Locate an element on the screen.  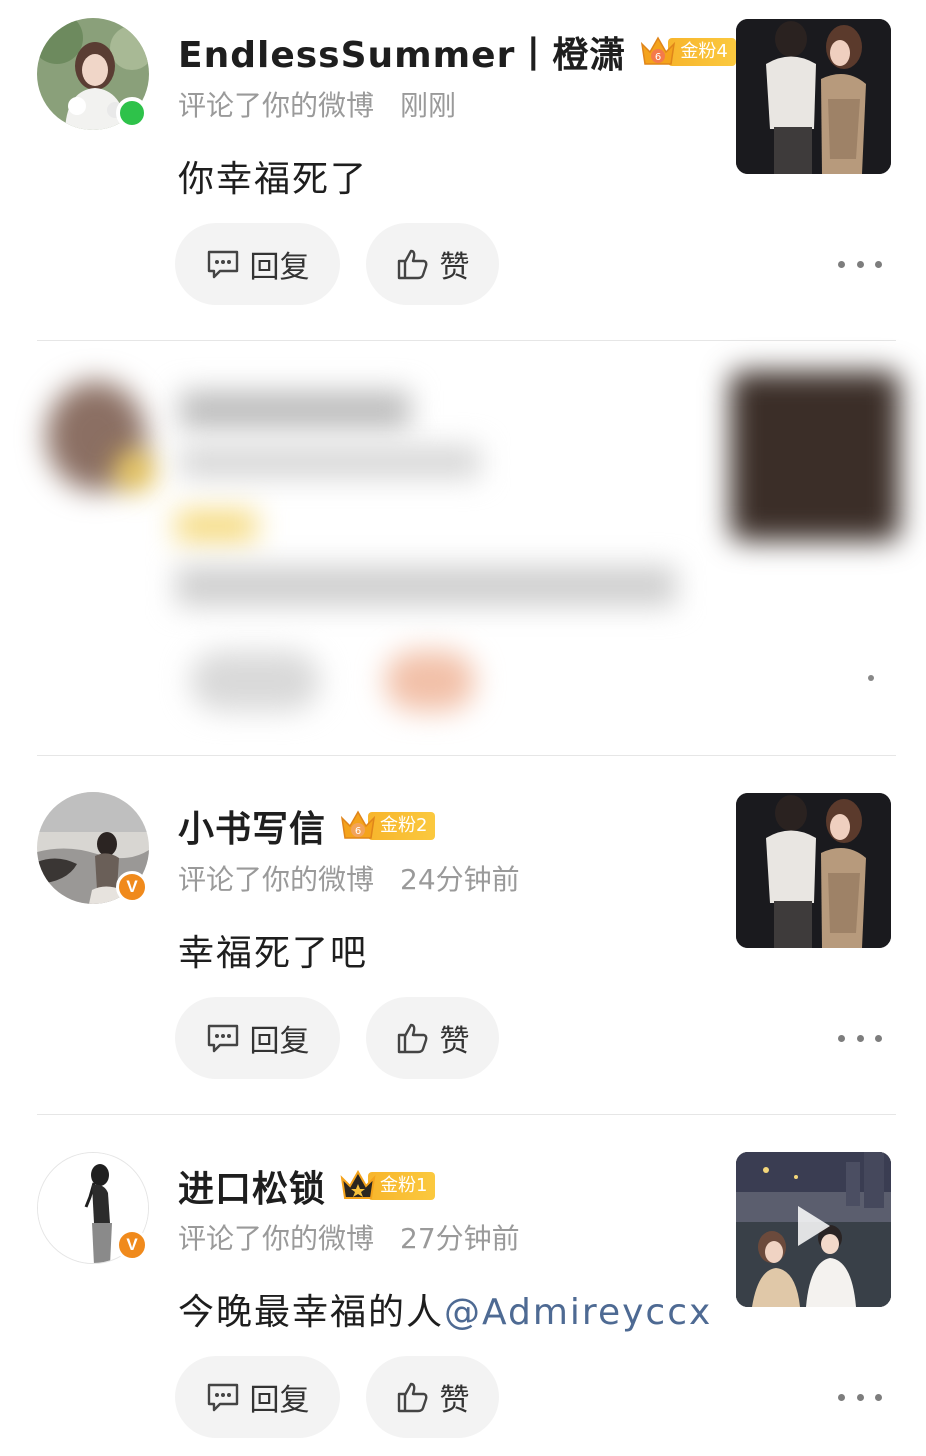
comment-text: 幸福死了吧 is located at coordinates (273, 950).